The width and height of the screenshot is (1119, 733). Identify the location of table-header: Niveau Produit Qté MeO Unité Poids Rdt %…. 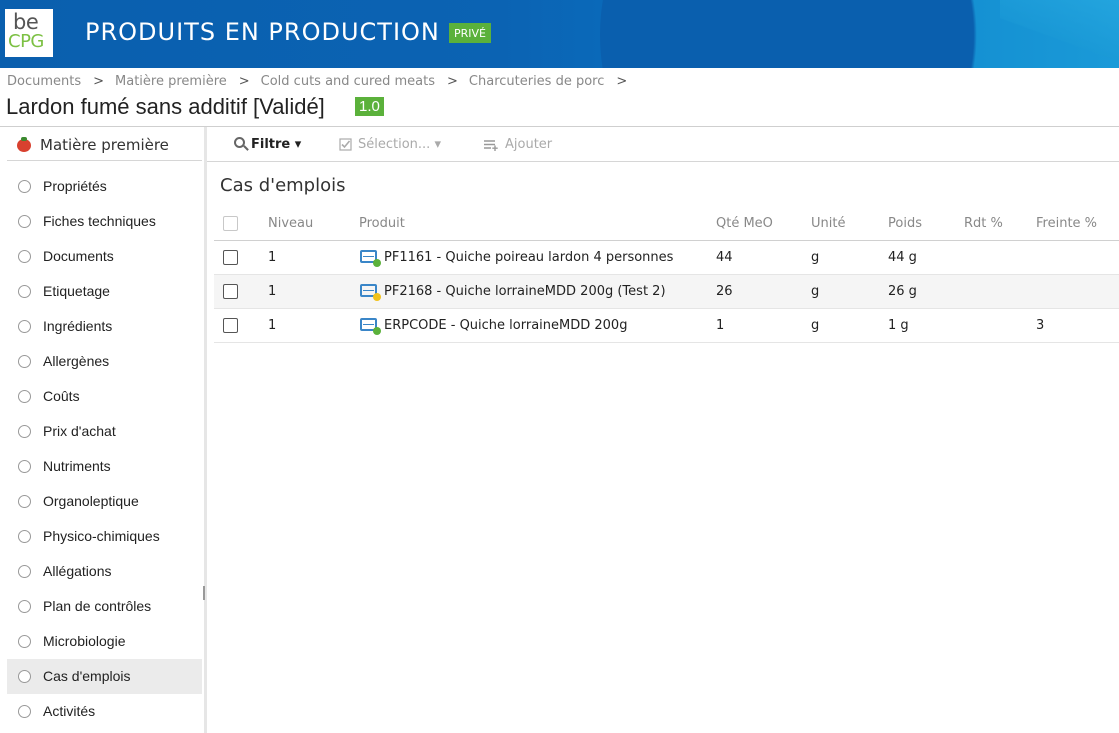
(666, 224).